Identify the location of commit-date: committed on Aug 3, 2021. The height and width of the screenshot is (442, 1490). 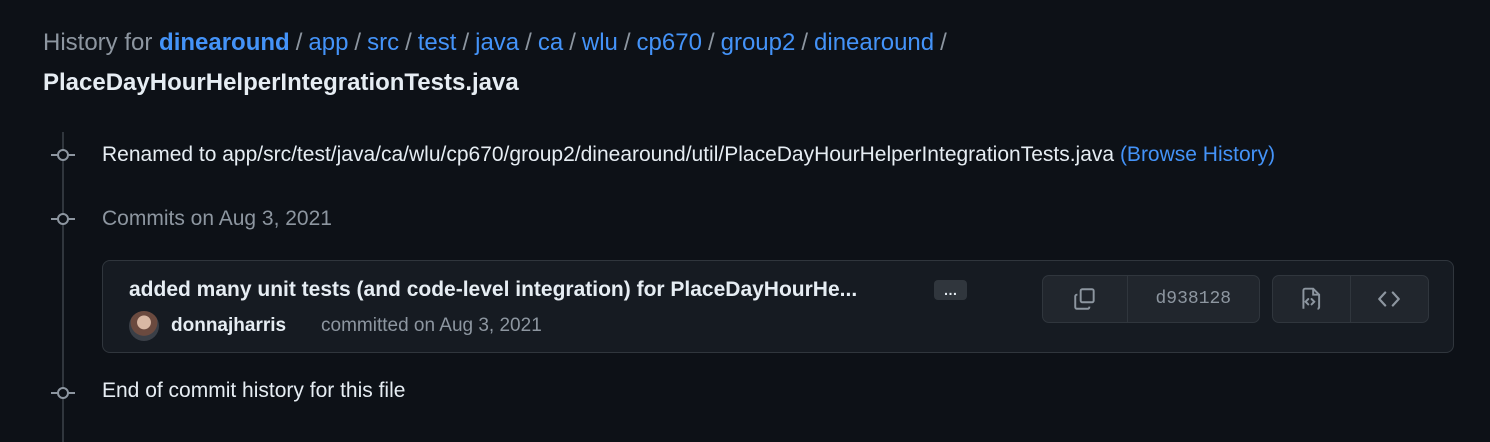
(431, 325).